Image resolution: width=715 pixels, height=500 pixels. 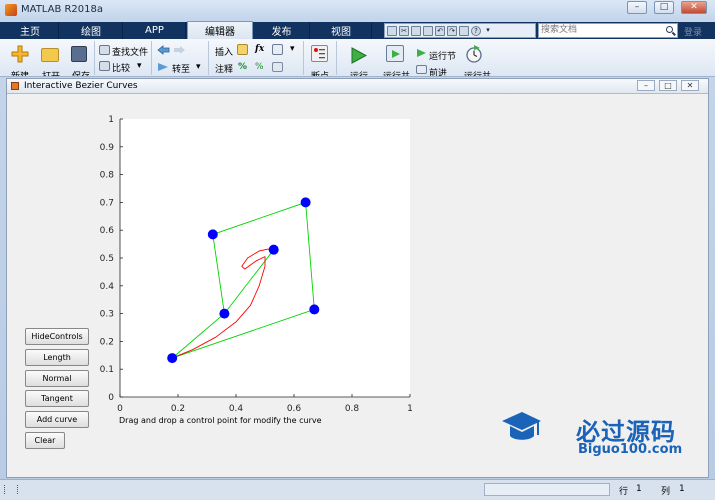 I want to click on sign-in-link: 登录, so click(x=693, y=31).